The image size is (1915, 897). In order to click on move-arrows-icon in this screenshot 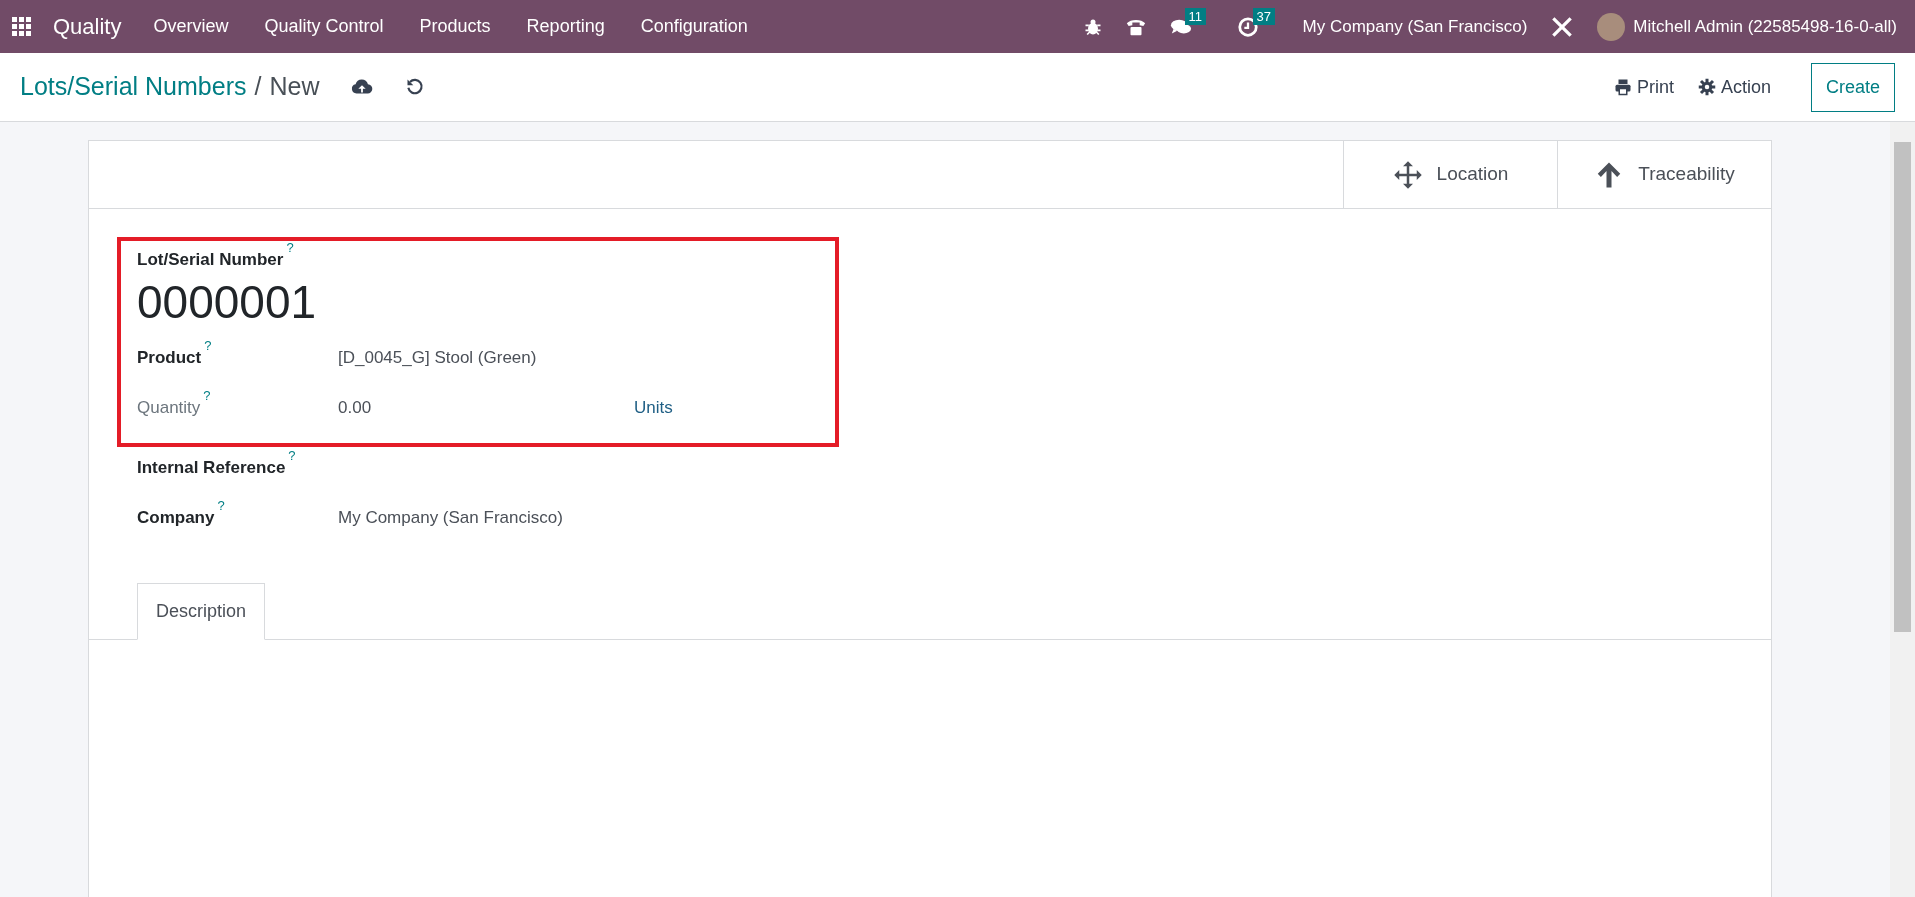, I will do `click(1407, 174)`.